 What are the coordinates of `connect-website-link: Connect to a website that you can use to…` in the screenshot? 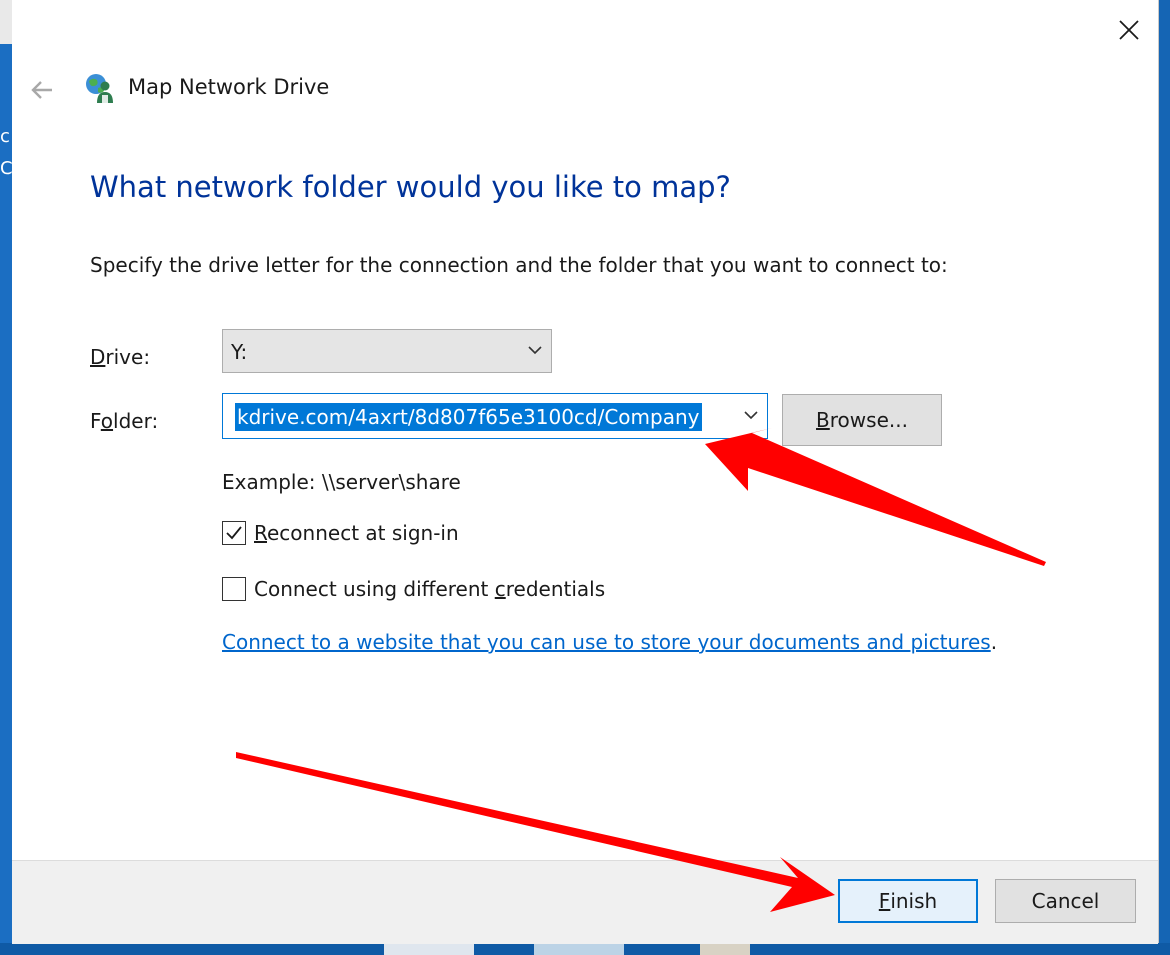 It's located at (606, 642).